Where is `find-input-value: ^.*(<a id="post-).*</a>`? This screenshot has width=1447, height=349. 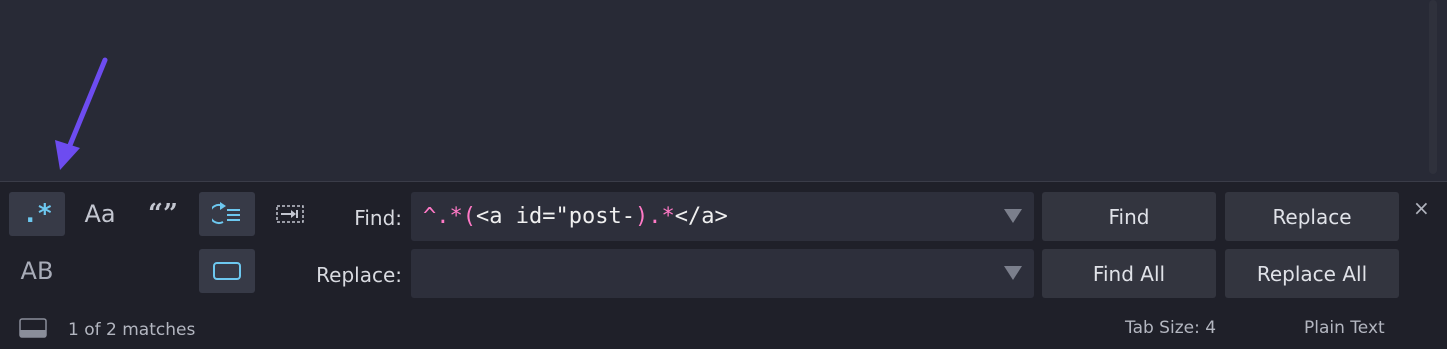
find-input-value: ^.*(<a id="post-).*</a> is located at coordinates (569, 216).